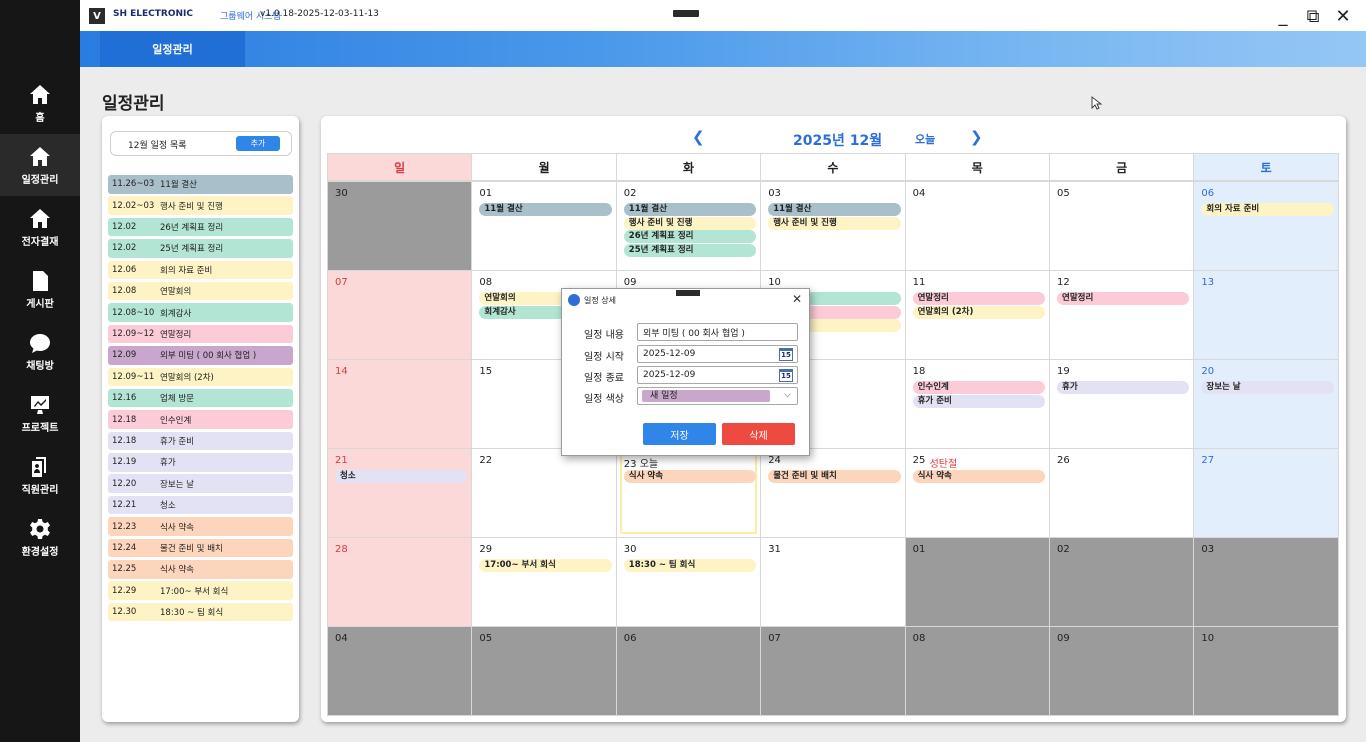  What do you see at coordinates (200, 377) in the screenshot?
I see `list-item: 12.09~11 연말회의 (2차)` at bounding box center [200, 377].